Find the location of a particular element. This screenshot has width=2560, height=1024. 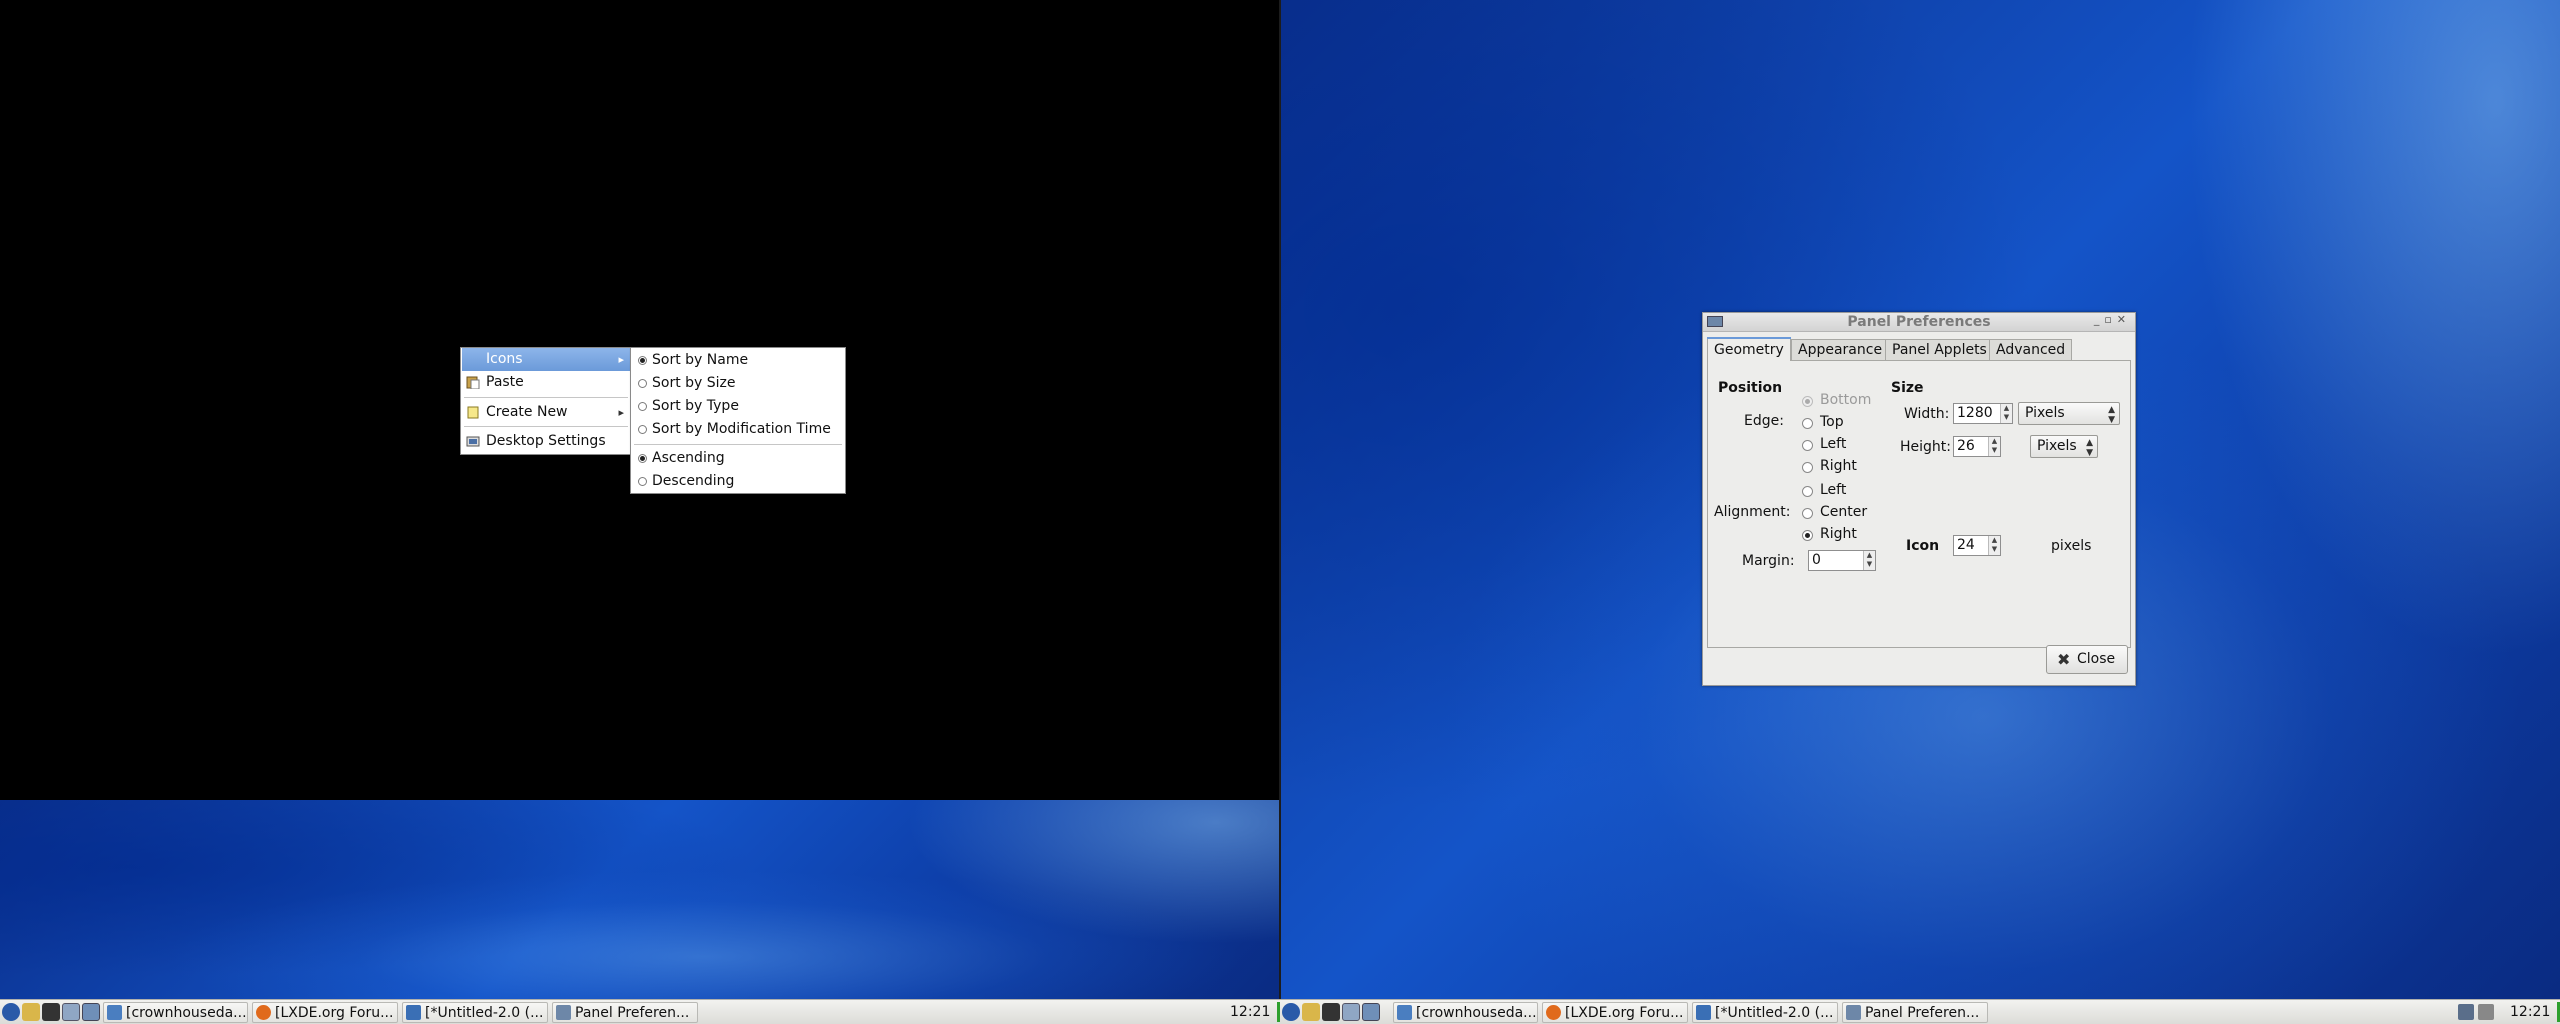

close-icon: ✕ is located at coordinates (2124, 319).